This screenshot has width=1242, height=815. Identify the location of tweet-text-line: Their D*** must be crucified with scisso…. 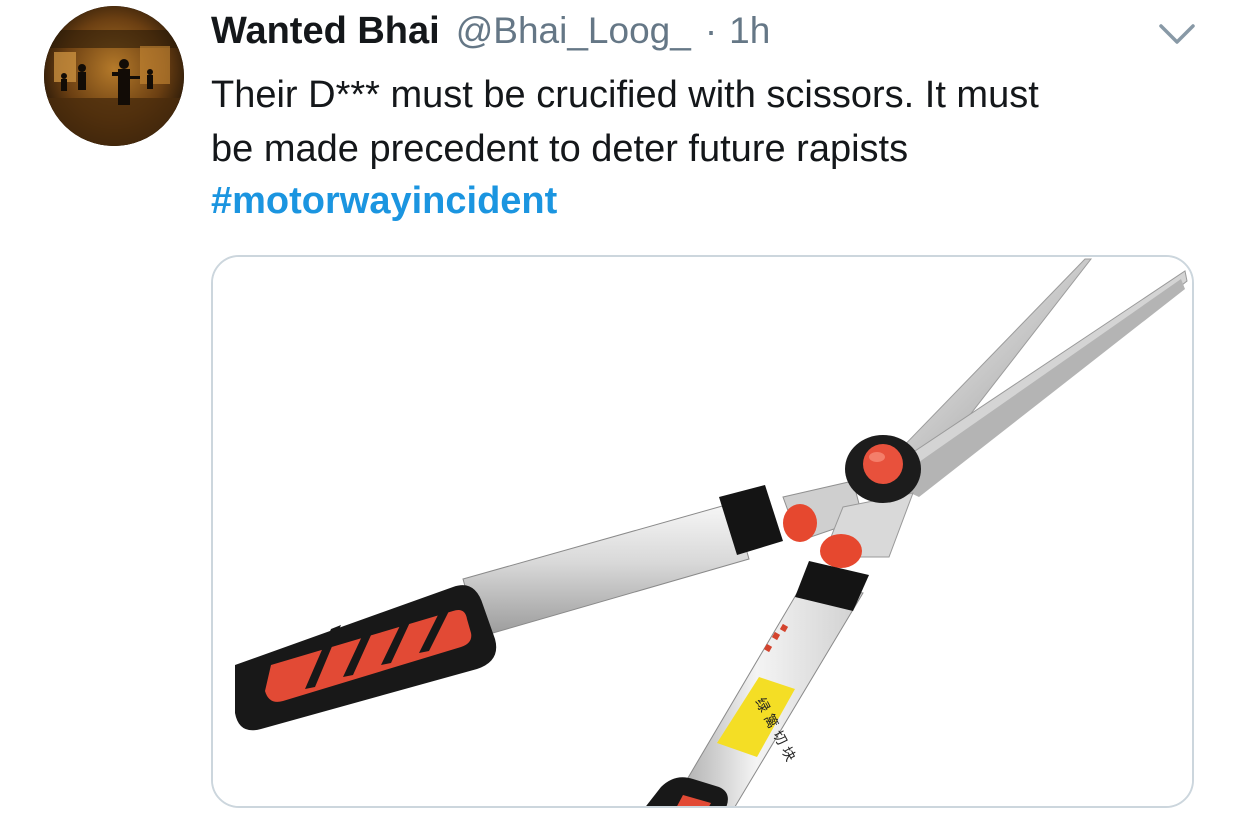
(625, 95).